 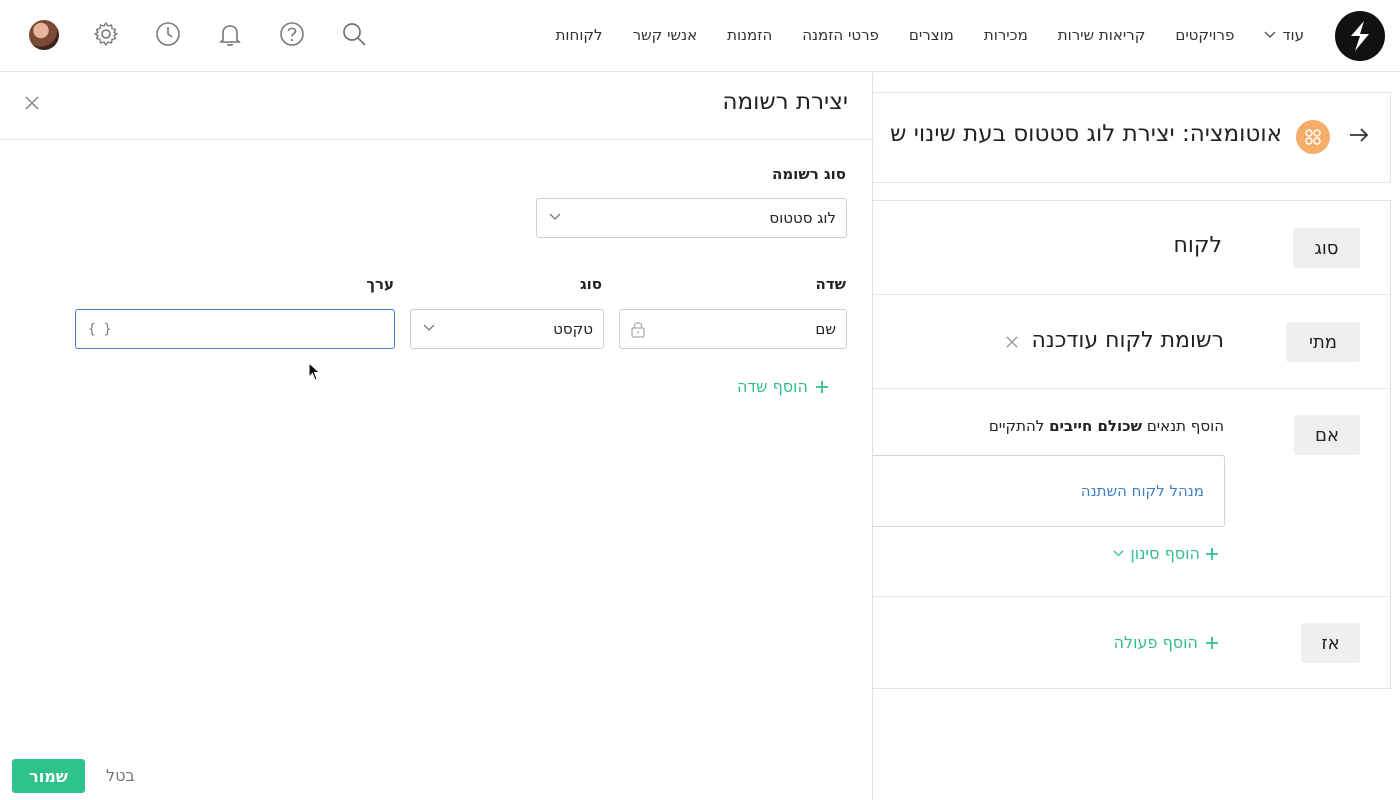 I want to click on type-column-label: סוג, so click(x=590, y=284).